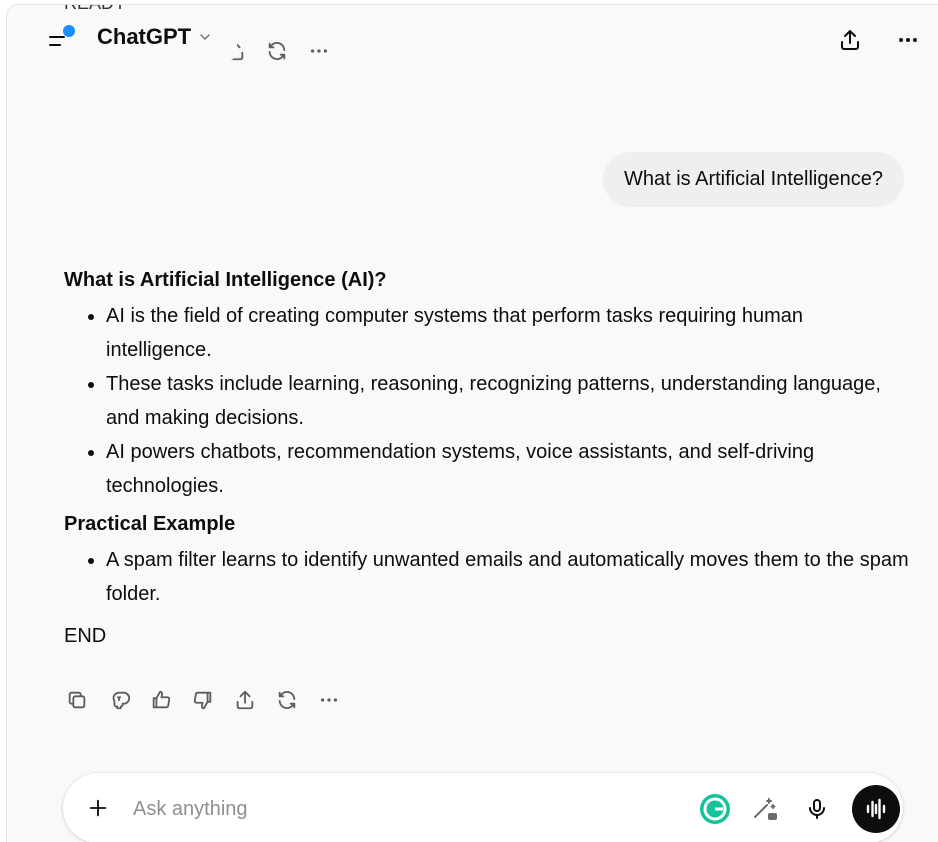 The width and height of the screenshot is (938, 842). I want to click on grammarly-icon, so click(715, 809).